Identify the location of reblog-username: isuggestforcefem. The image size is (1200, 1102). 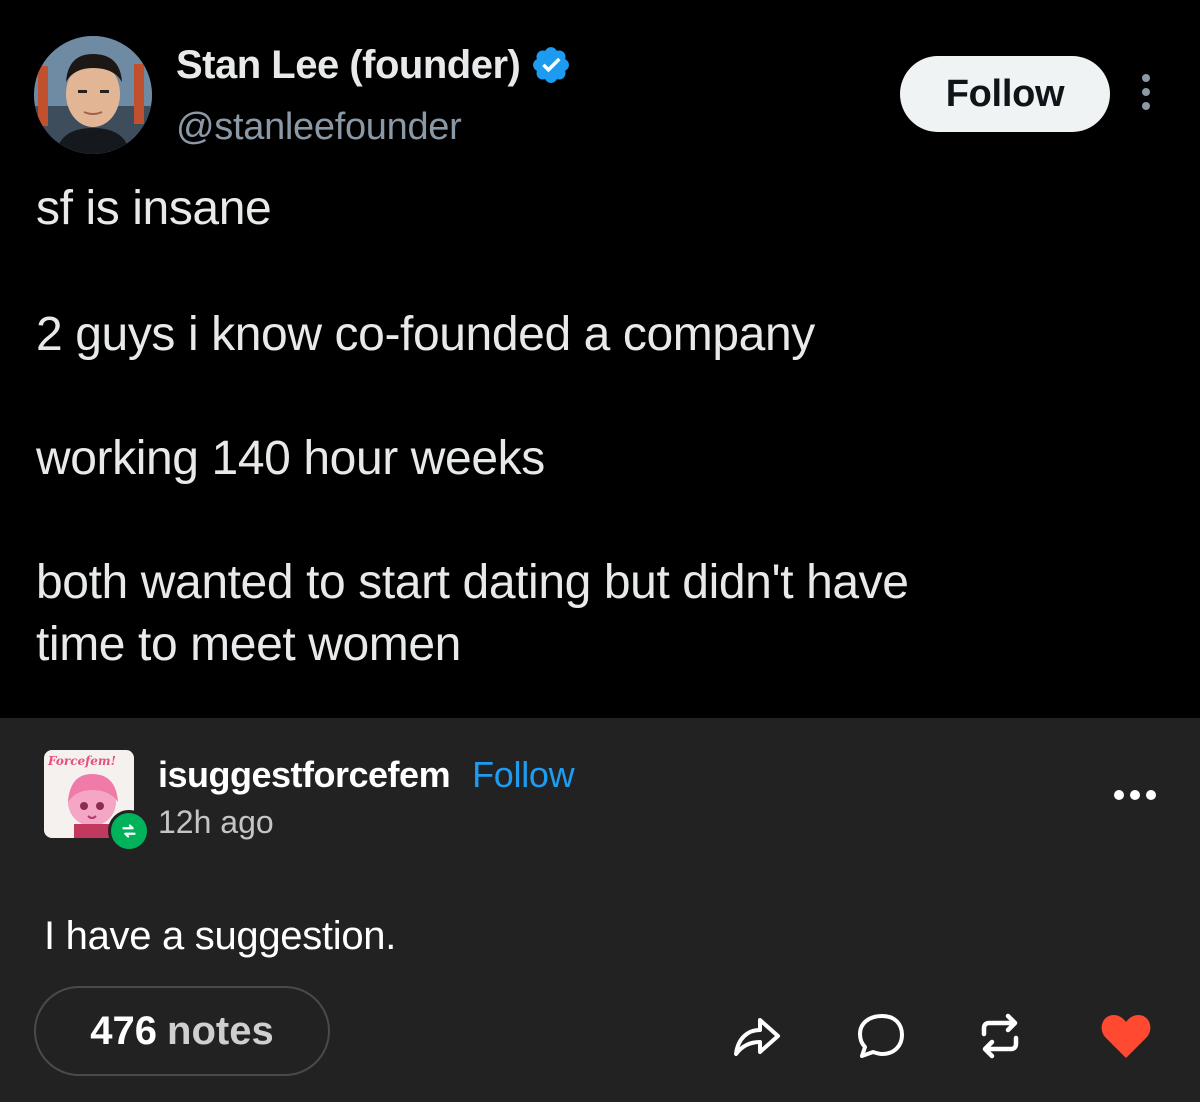
(304, 775).